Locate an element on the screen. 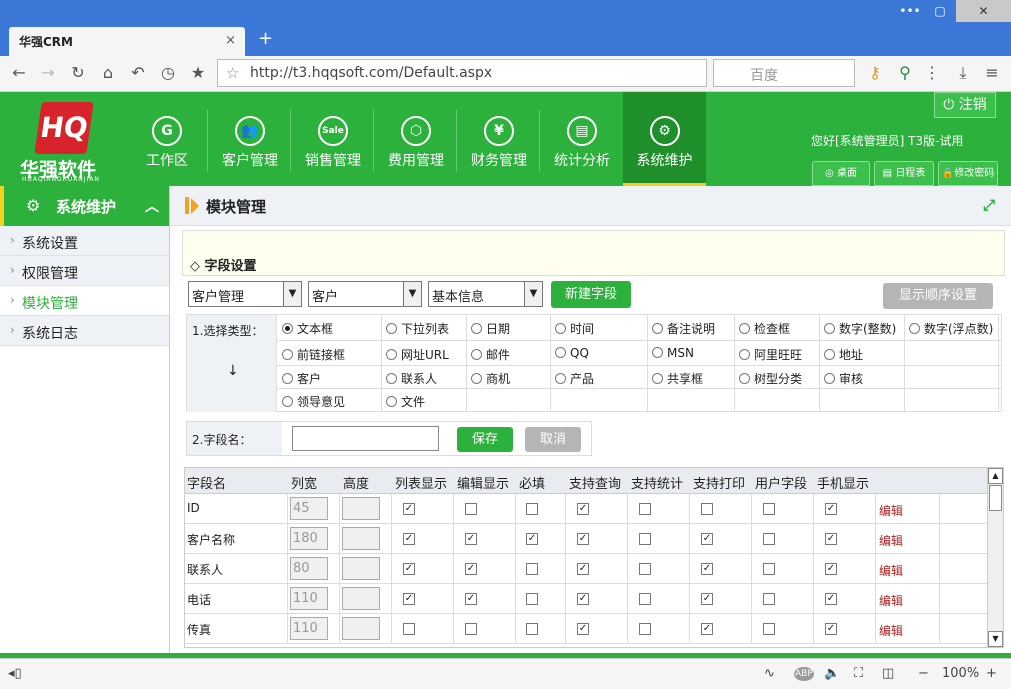  bookmark-star-icon: ★ is located at coordinates (198, 73).